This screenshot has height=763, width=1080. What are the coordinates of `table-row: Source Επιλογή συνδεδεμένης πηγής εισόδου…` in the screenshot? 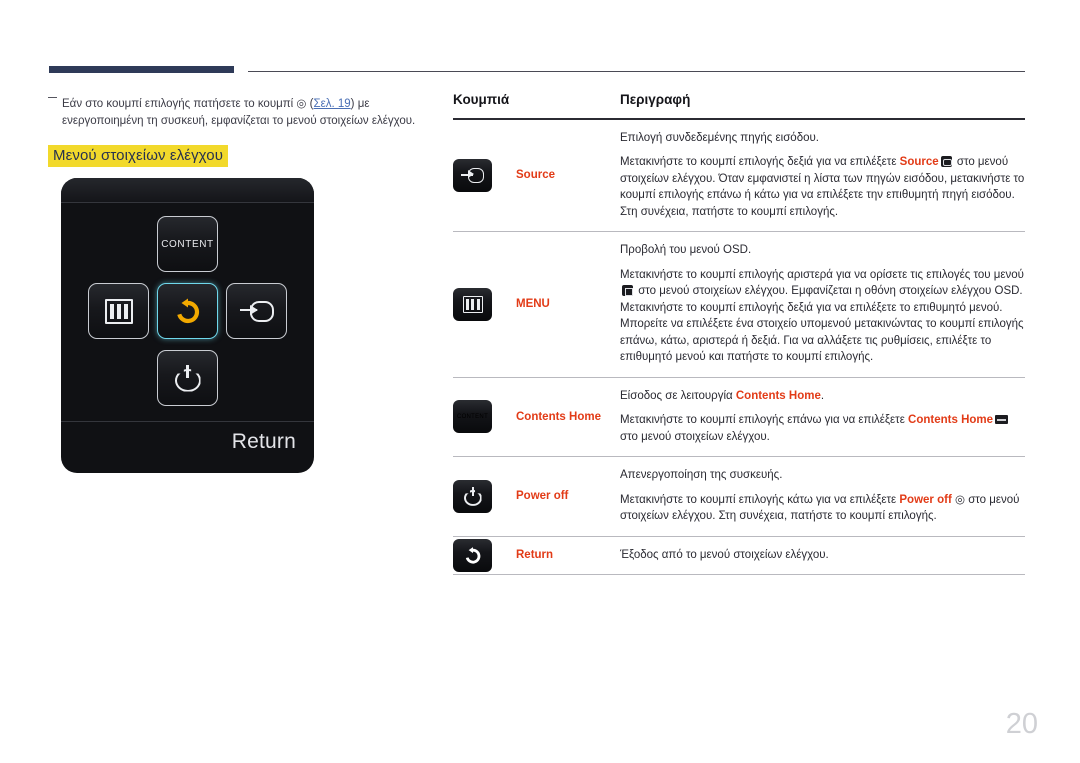 It's located at (739, 176).